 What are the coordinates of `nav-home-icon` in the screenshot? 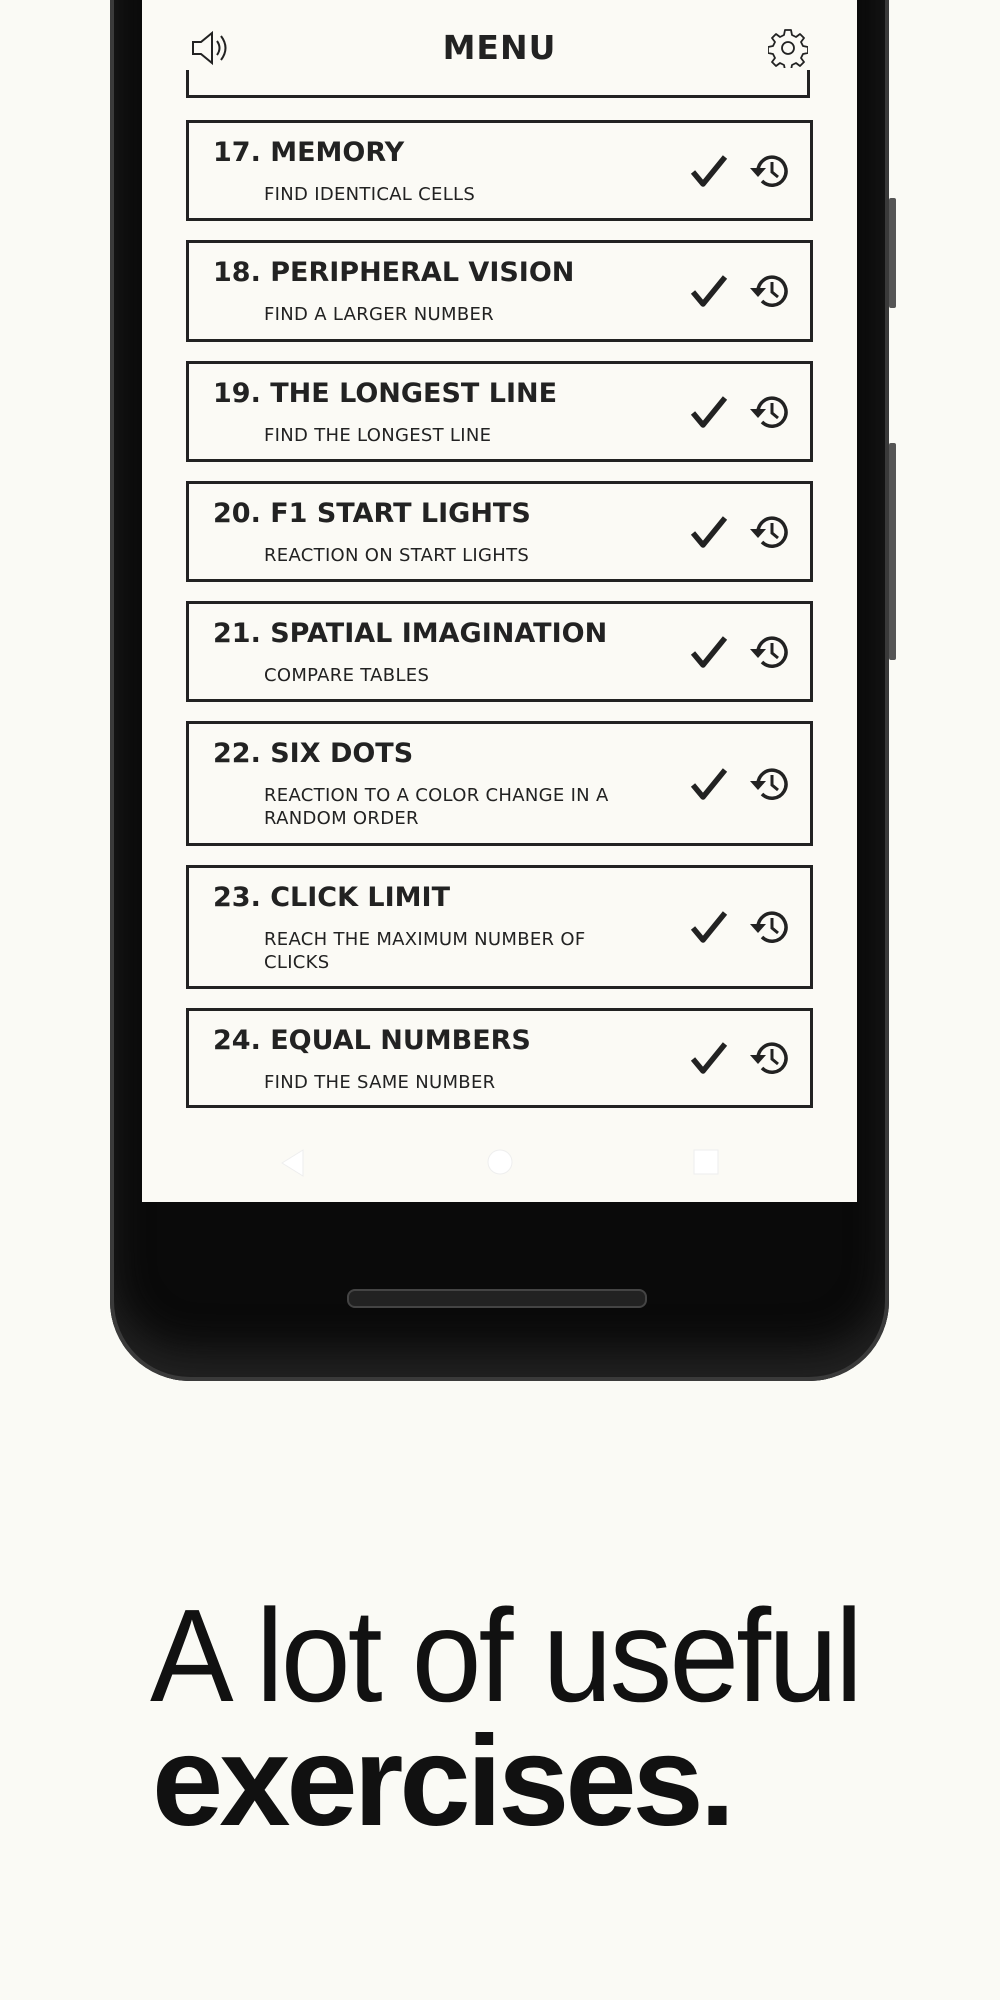 It's located at (500, 1162).